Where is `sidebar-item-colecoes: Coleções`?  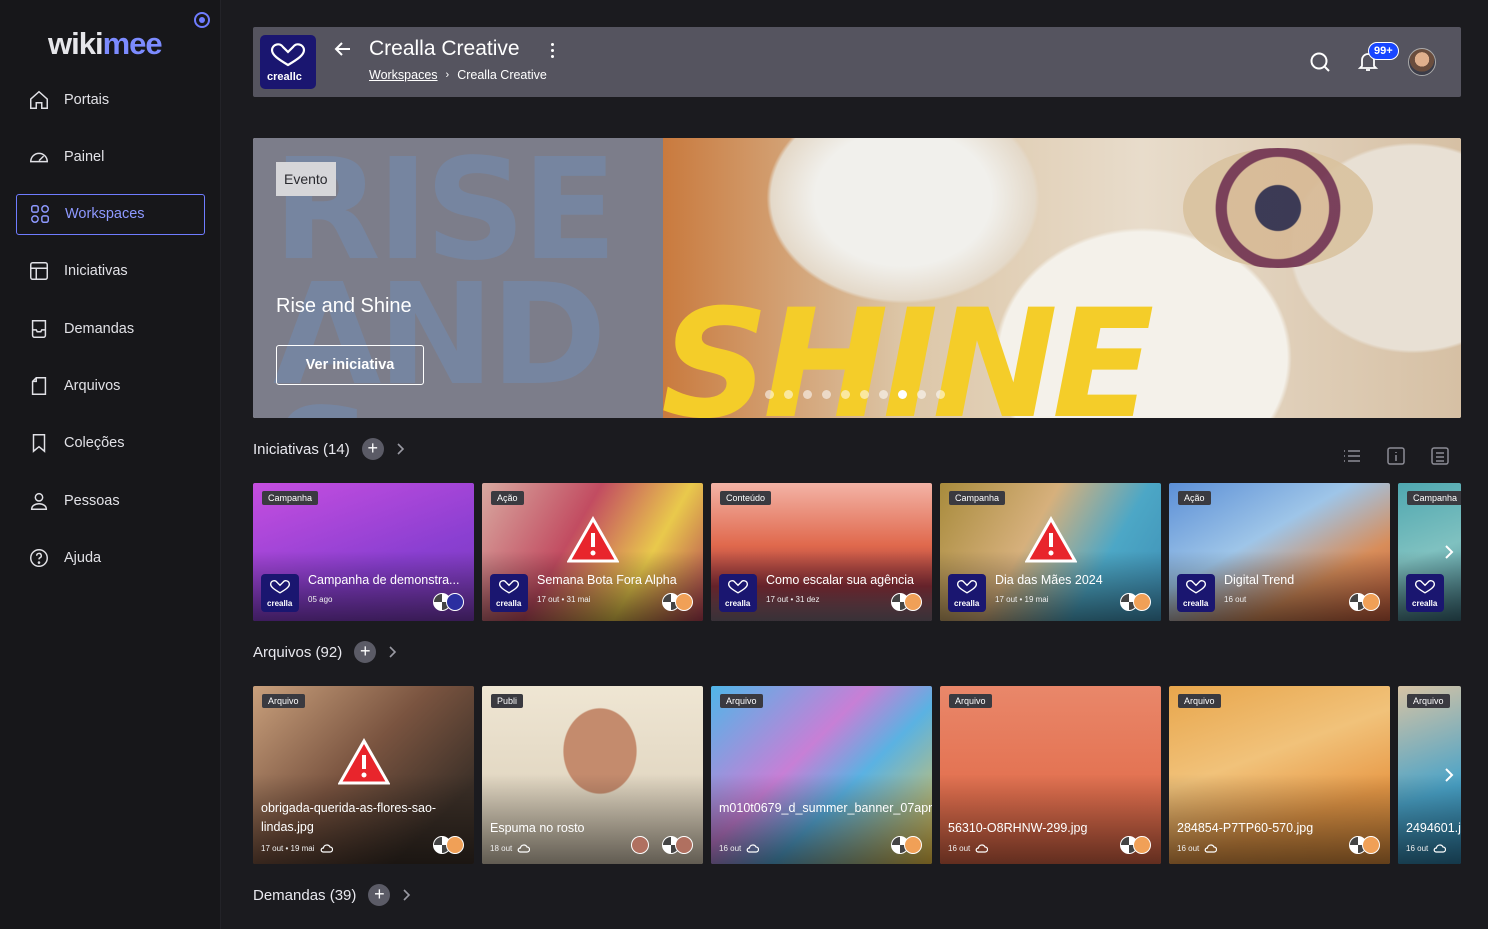 sidebar-item-colecoes: Coleções is located at coordinates (110, 443).